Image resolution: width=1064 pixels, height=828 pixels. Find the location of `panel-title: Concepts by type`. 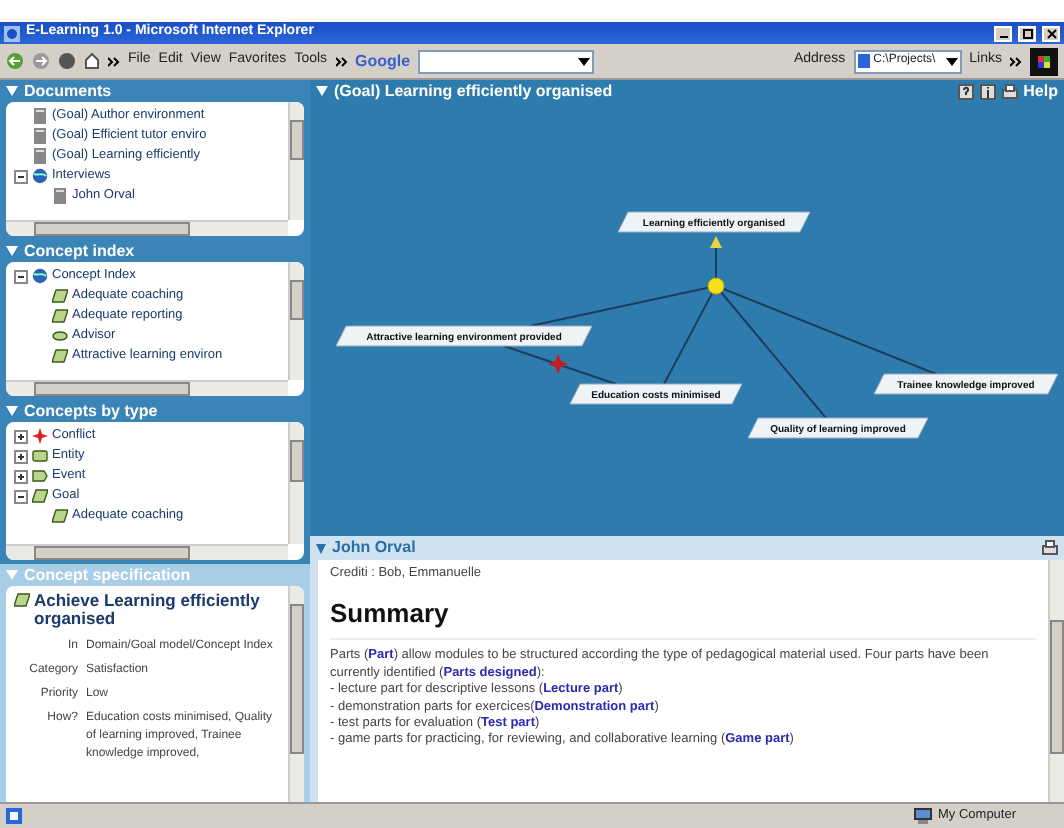

panel-title: Concepts by type is located at coordinates (91, 411).